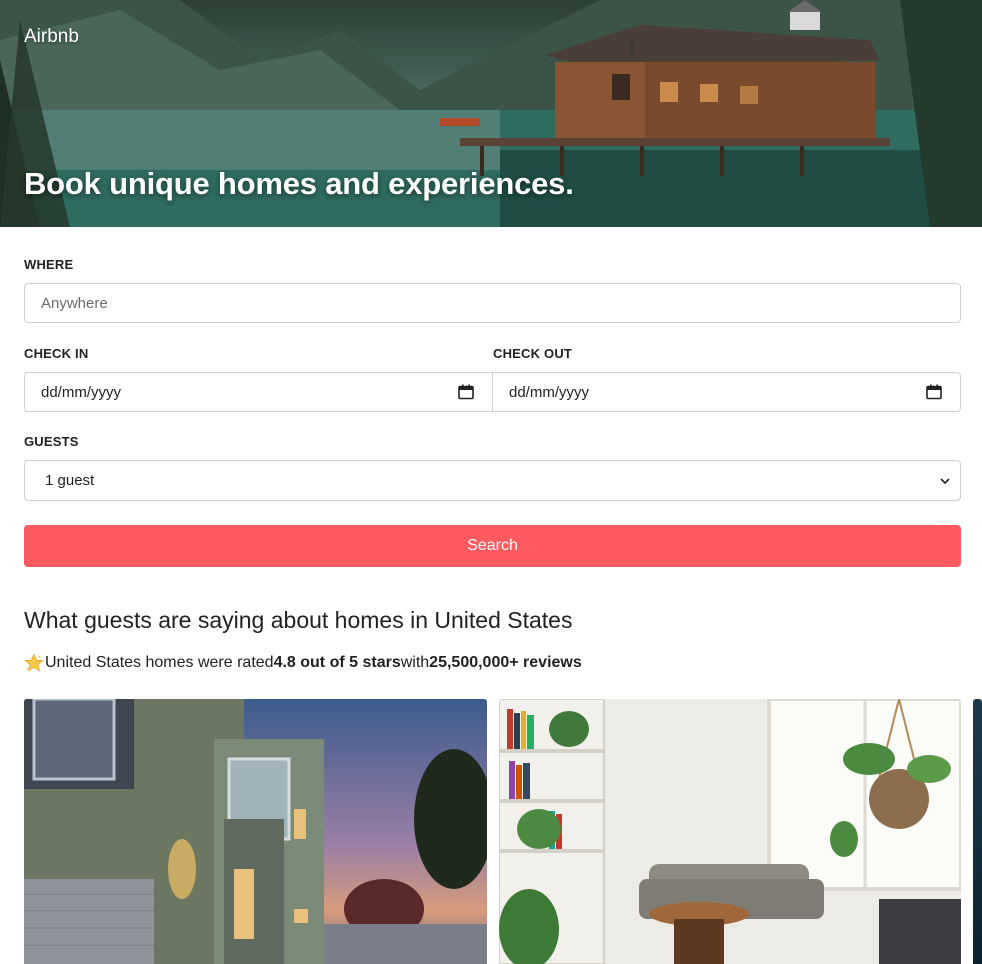 This screenshot has width=982, height=964. What do you see at coordinates (533, 353) in the screenshot?
I see `check-out-label: CHECK OUT` at bounding box center [533, 353].